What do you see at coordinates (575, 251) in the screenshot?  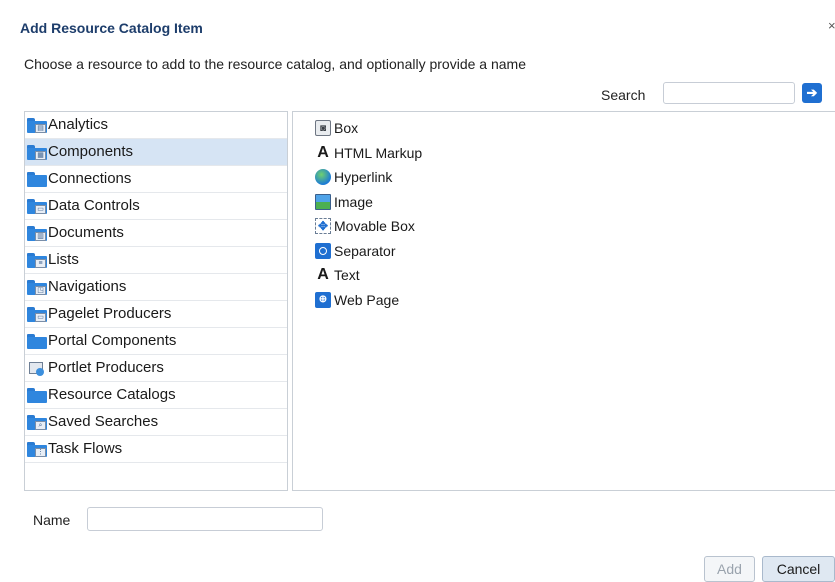 I see `resource-item: Separator` at bounding box center [575, 251].